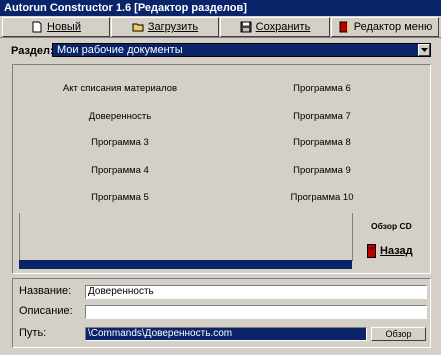 This screenshot has height=355, width=441. I want to click on toolbar: Новый Загрузить Сохранить Редактор меню, so click(220, 27).